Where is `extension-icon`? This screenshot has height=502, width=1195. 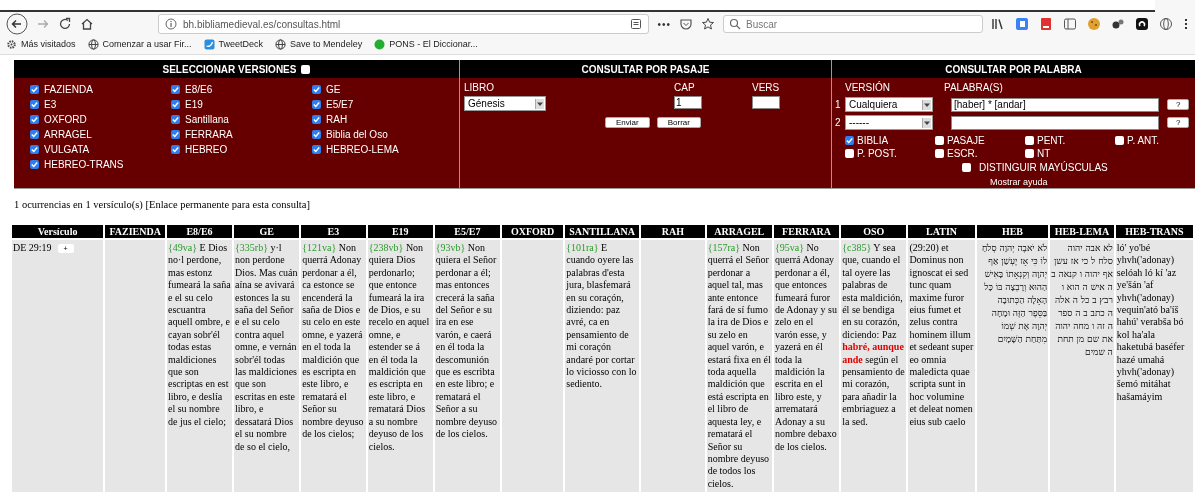
extension-icon is located at coordinates (1142, 24).